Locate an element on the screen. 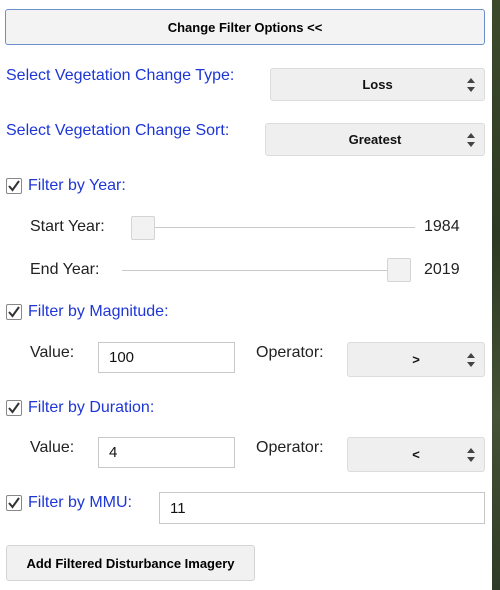 The height and width of the screenshot is (590, 500). change-type-value: Loss is located at coordinates (377, 84).